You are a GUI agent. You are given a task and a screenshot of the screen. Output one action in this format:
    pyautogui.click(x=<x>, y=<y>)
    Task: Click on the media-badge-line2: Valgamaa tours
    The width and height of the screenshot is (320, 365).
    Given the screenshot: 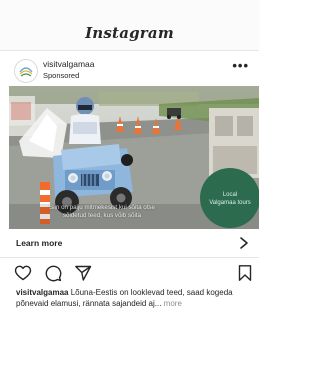 What is the action you would take?
    pyautogui.click(x=230, y=203)
    